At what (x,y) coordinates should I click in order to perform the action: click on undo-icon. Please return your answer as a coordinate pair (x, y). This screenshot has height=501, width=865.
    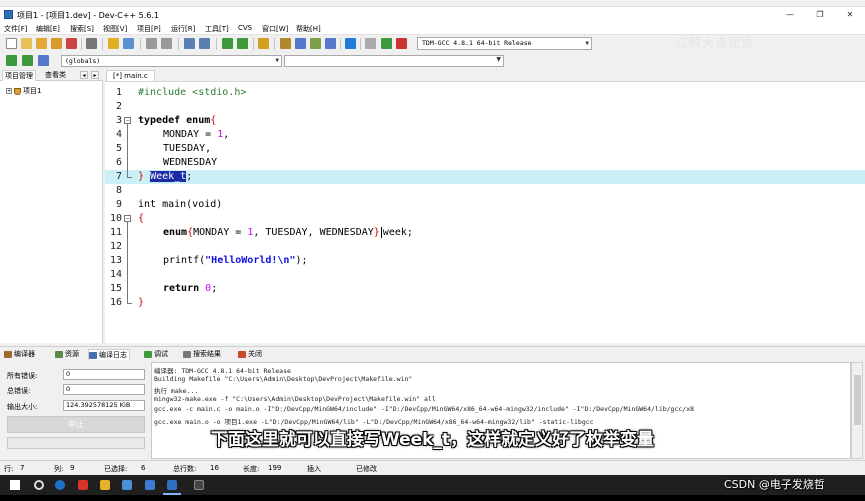
    Looking at the image, I should click on (113, 43).